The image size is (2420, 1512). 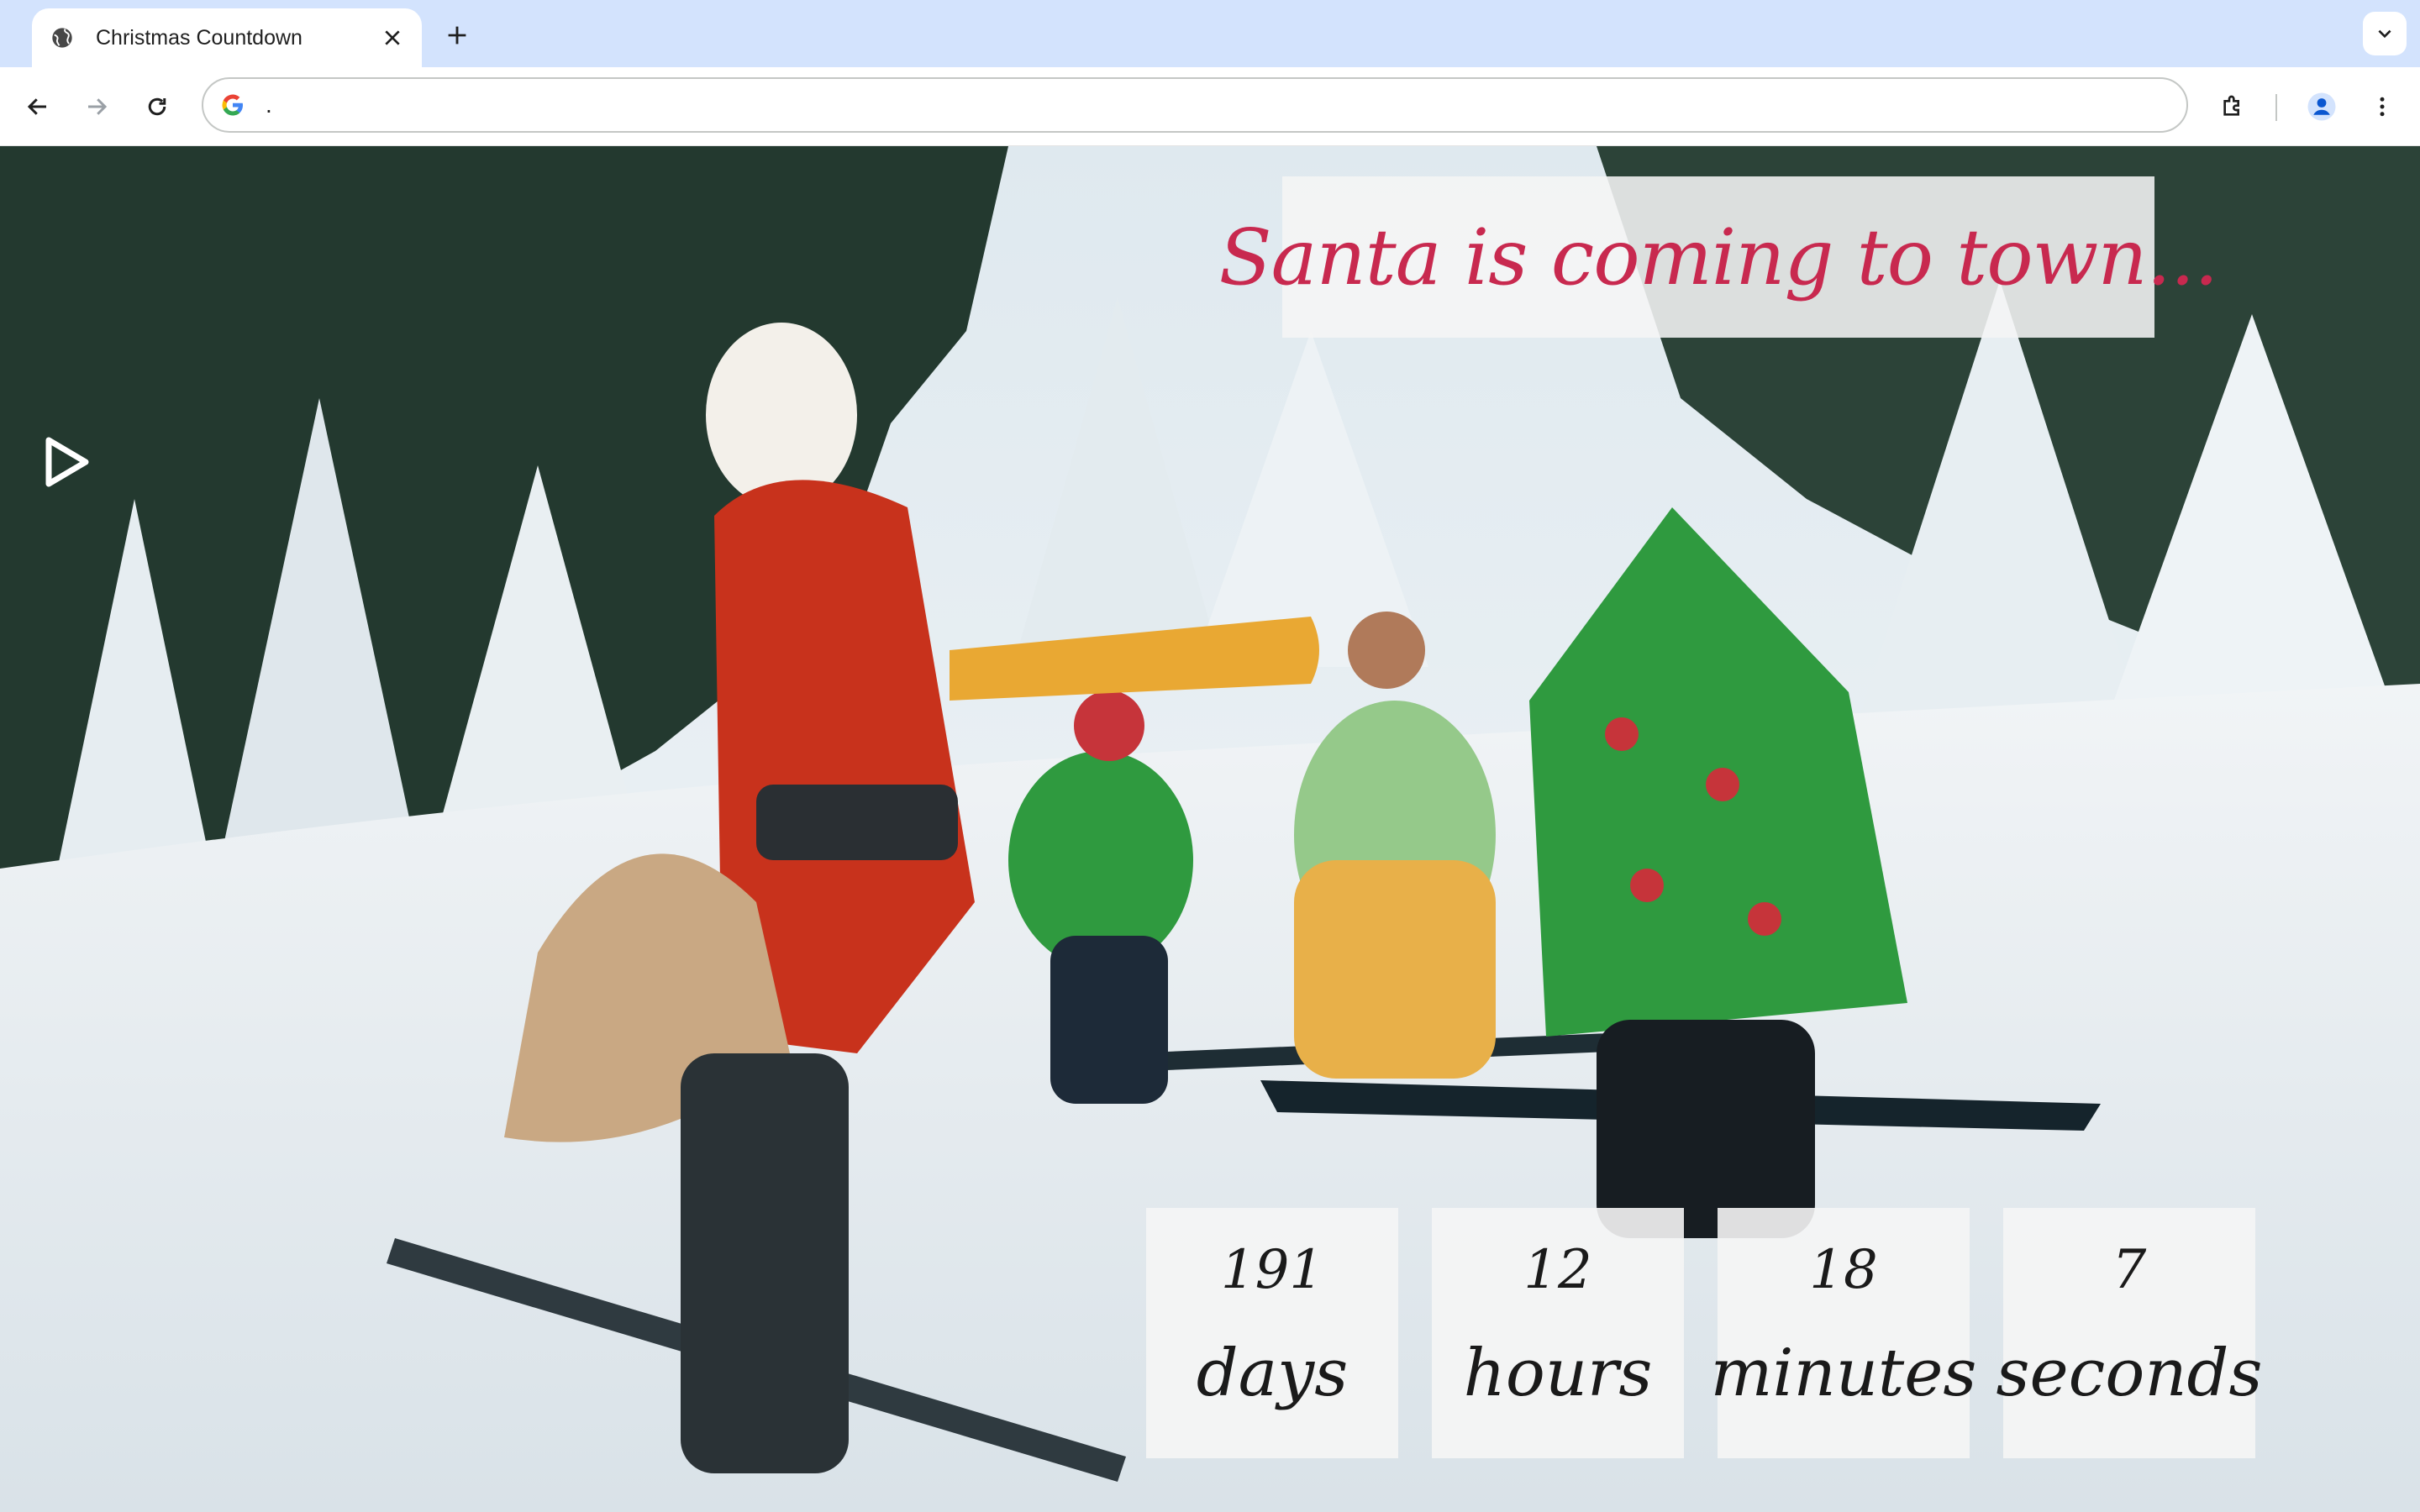 I want to click on play-icon, so click(x=67, y=462).